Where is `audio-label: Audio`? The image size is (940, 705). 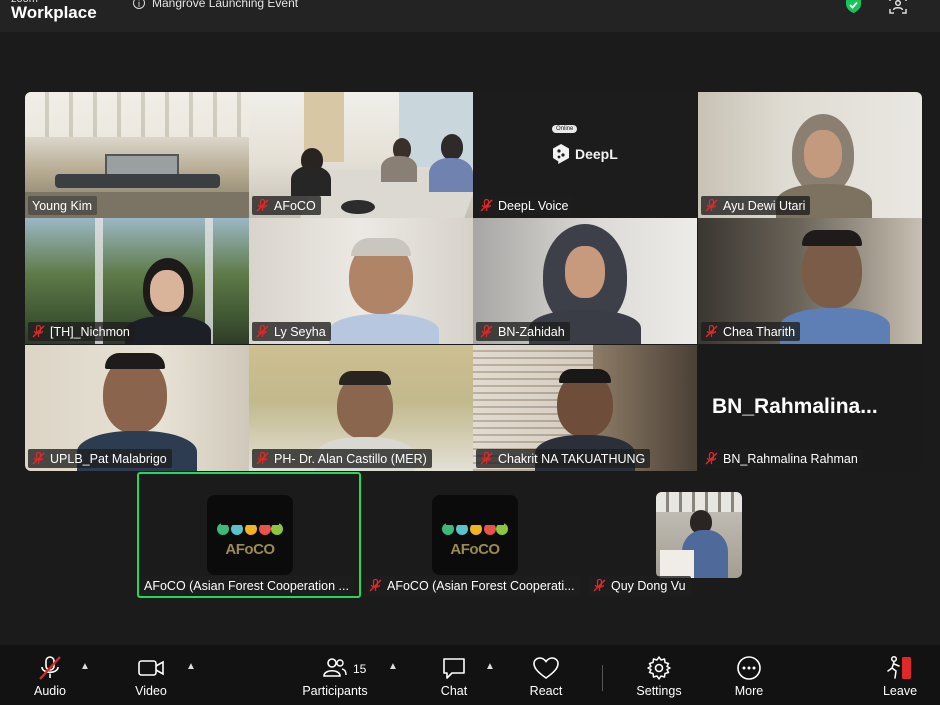 audio-label: Audio is located at coordinates (50, 691).